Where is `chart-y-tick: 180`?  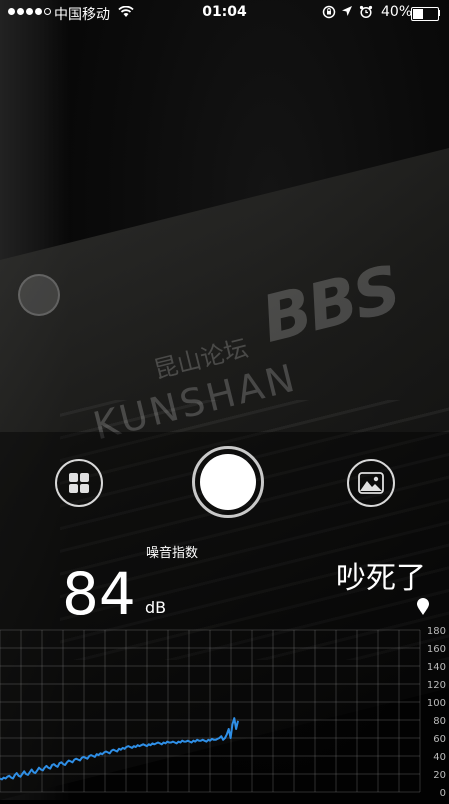 chart-y-tick: 180 is located at coordinates (436, 631).